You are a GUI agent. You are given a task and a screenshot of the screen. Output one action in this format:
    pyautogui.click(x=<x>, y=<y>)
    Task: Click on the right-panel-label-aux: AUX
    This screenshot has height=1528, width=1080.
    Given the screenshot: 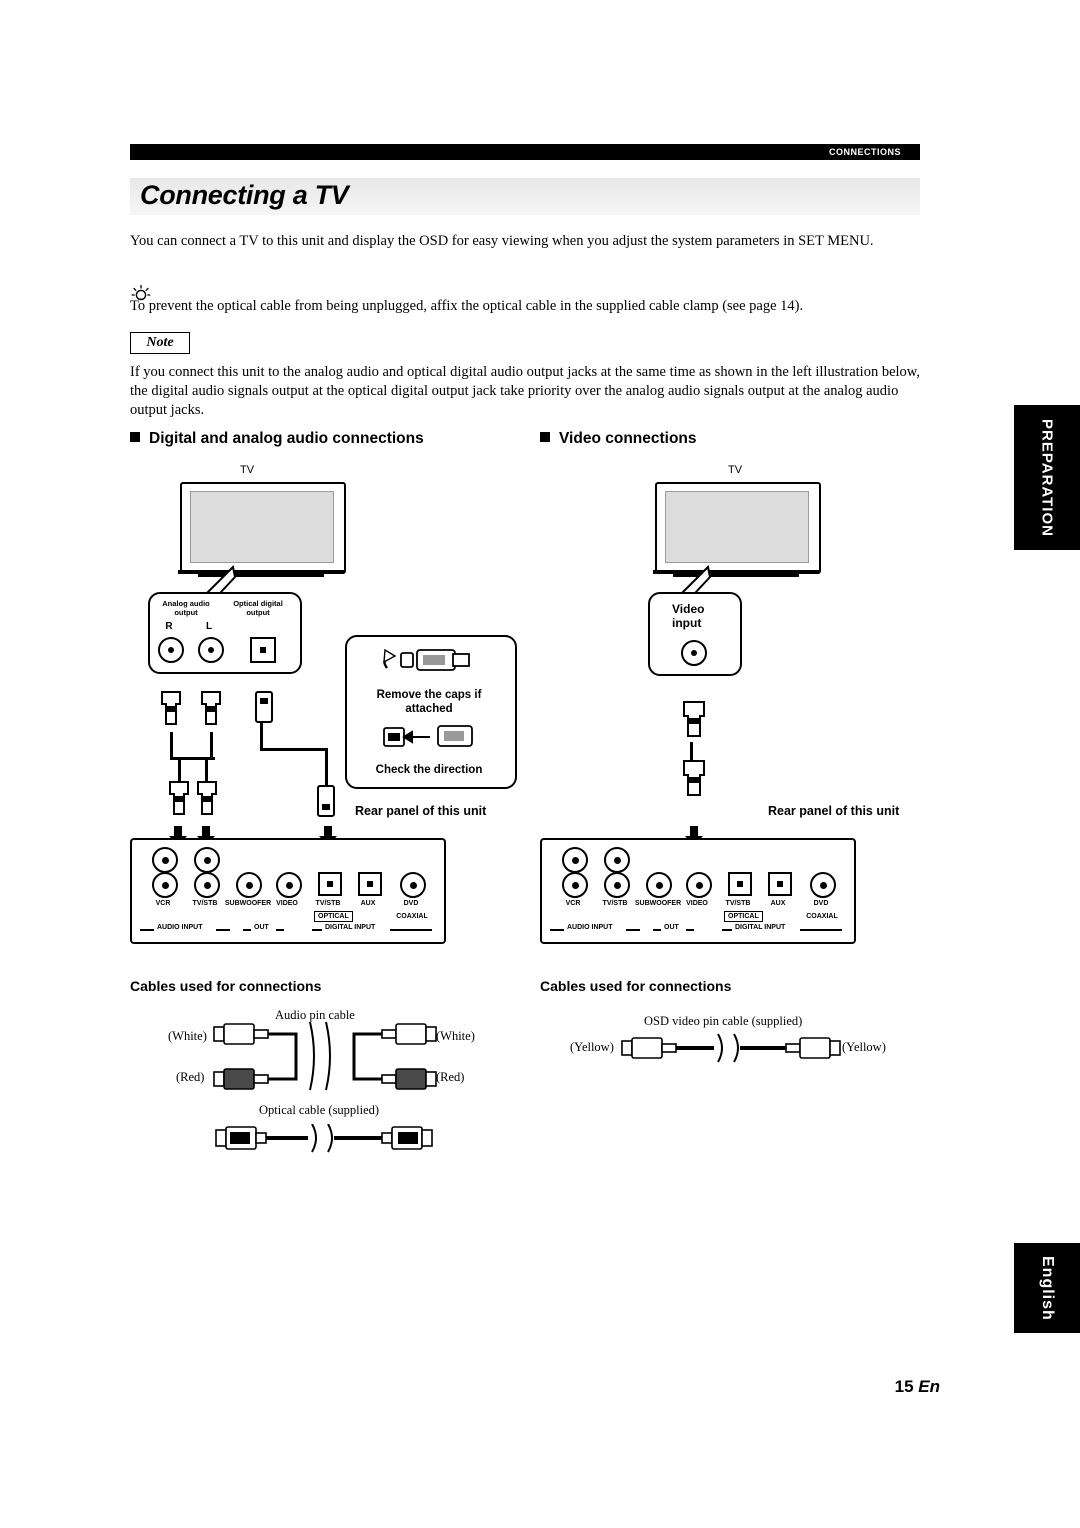 What is the action you would take?
    pyautogui.click(x=778, y=903)
    